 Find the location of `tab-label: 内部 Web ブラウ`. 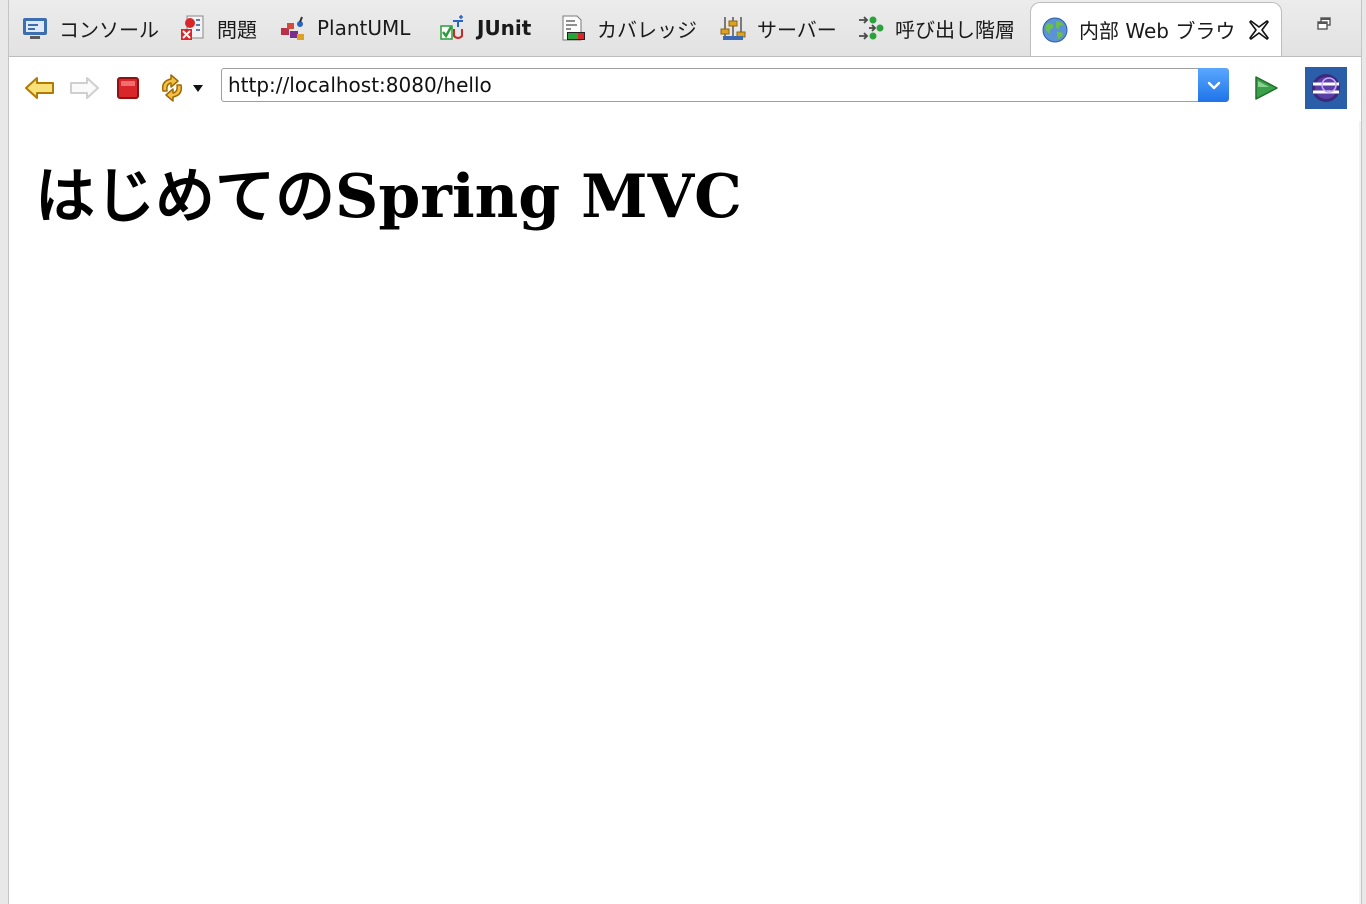

tab-label: 内部 Web ブラウ is located at coordinates (1157, 31).